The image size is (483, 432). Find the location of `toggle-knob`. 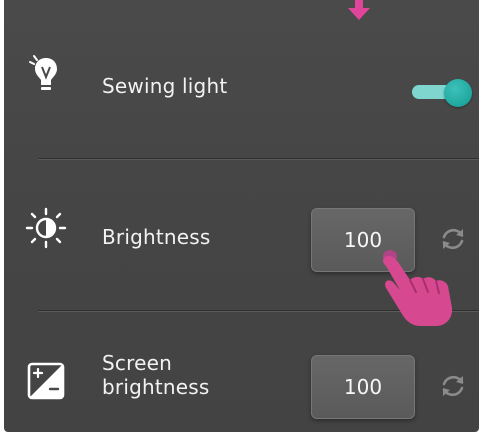

toggle-knob is located at coordinates (458, 93).